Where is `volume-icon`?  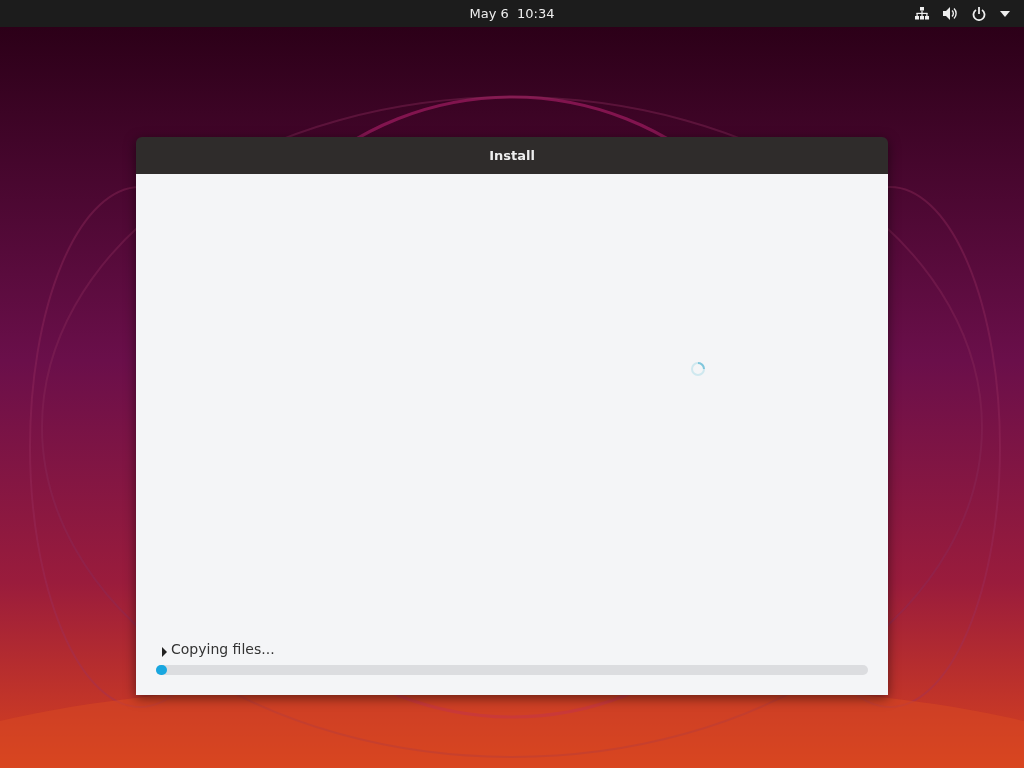
volume-icon is located at coordinates (950, 13).